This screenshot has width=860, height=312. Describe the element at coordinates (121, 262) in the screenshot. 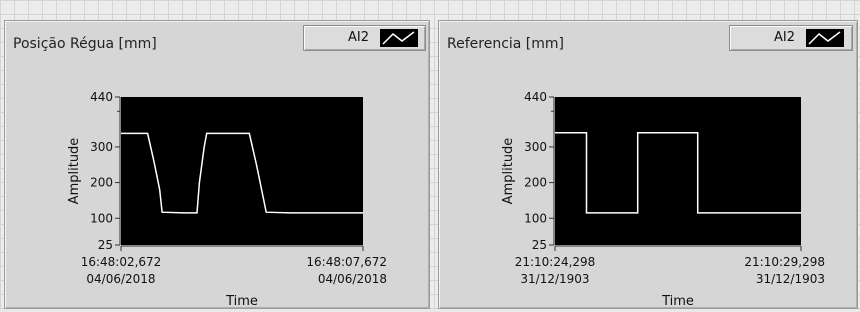

I see `x-tick-time-label: 16:48:02,672` at that location.